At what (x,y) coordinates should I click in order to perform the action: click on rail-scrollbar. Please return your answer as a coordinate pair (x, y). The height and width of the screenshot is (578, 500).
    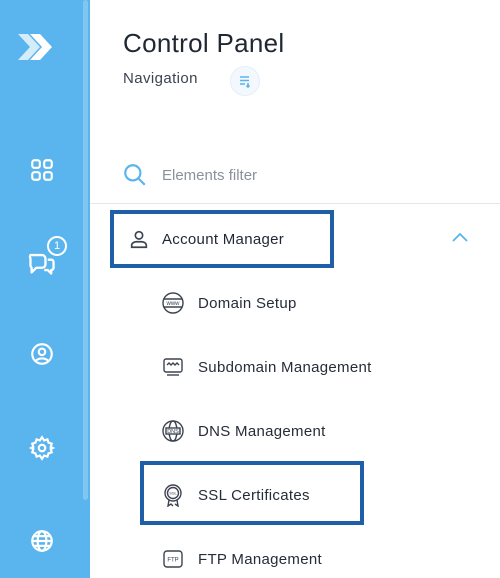
    Looking at the image, I should click on (85, 250).